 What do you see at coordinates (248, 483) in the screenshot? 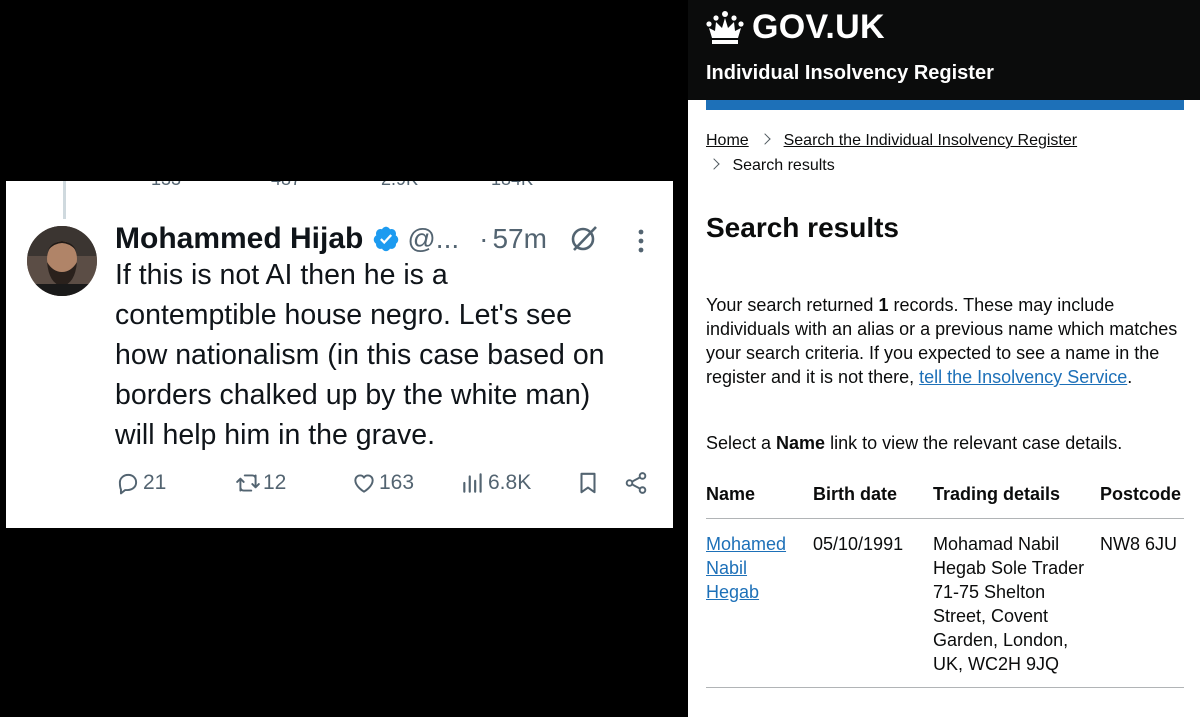
I see `repost-icon` at bounding box center [248, 483].